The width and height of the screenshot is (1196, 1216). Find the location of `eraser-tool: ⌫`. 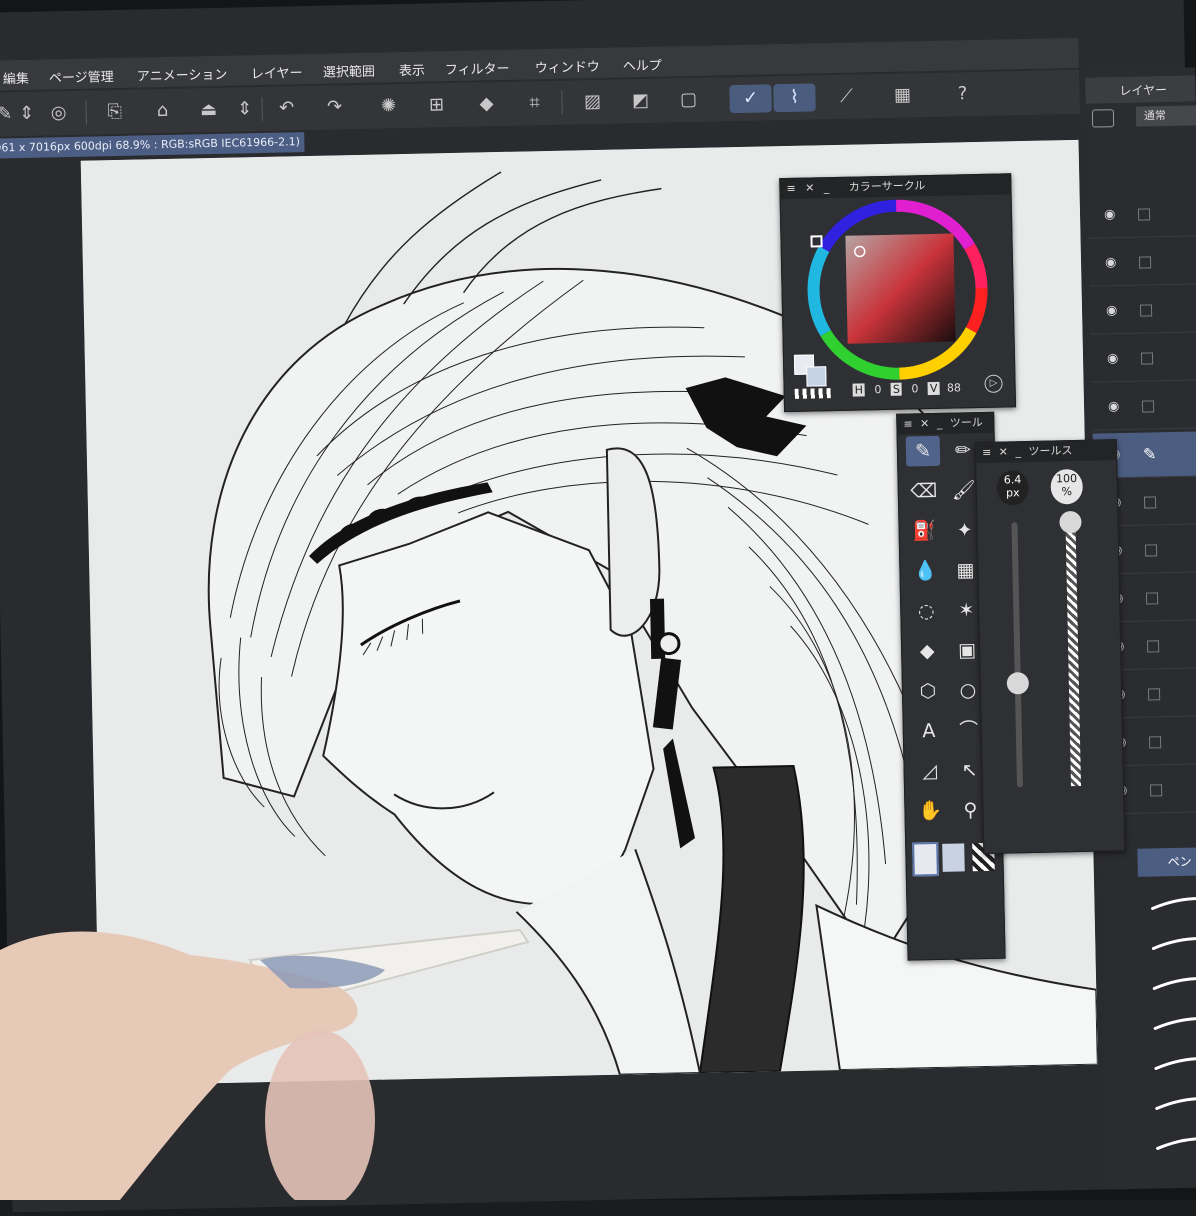

eraser-tool: ⌫ is located at coordinates (923, 491).